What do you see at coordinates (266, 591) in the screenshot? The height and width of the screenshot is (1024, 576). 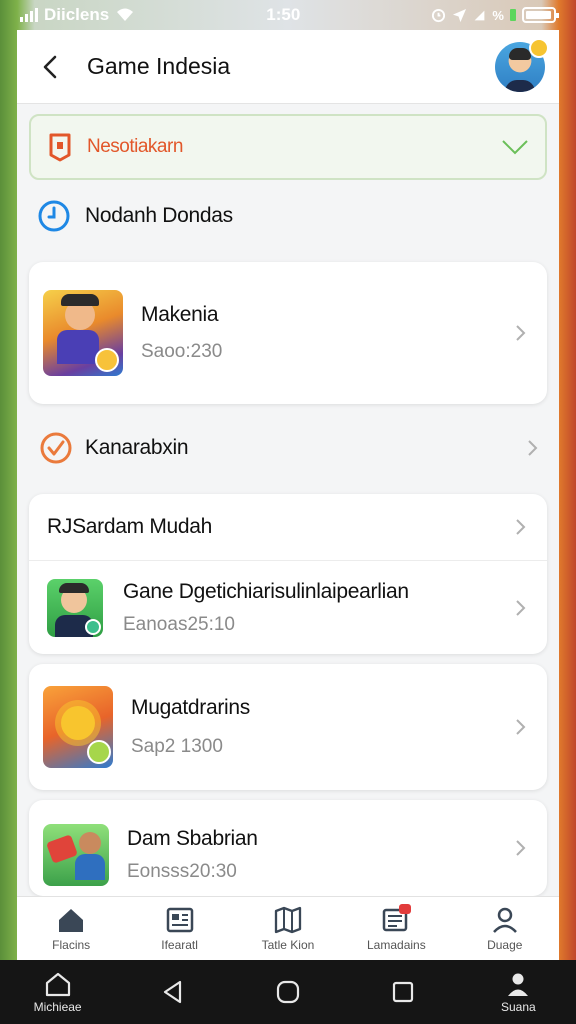 I see `item-title: Gane Dgetichiarisulinlaipearlian` at bounding box center [266, 591].